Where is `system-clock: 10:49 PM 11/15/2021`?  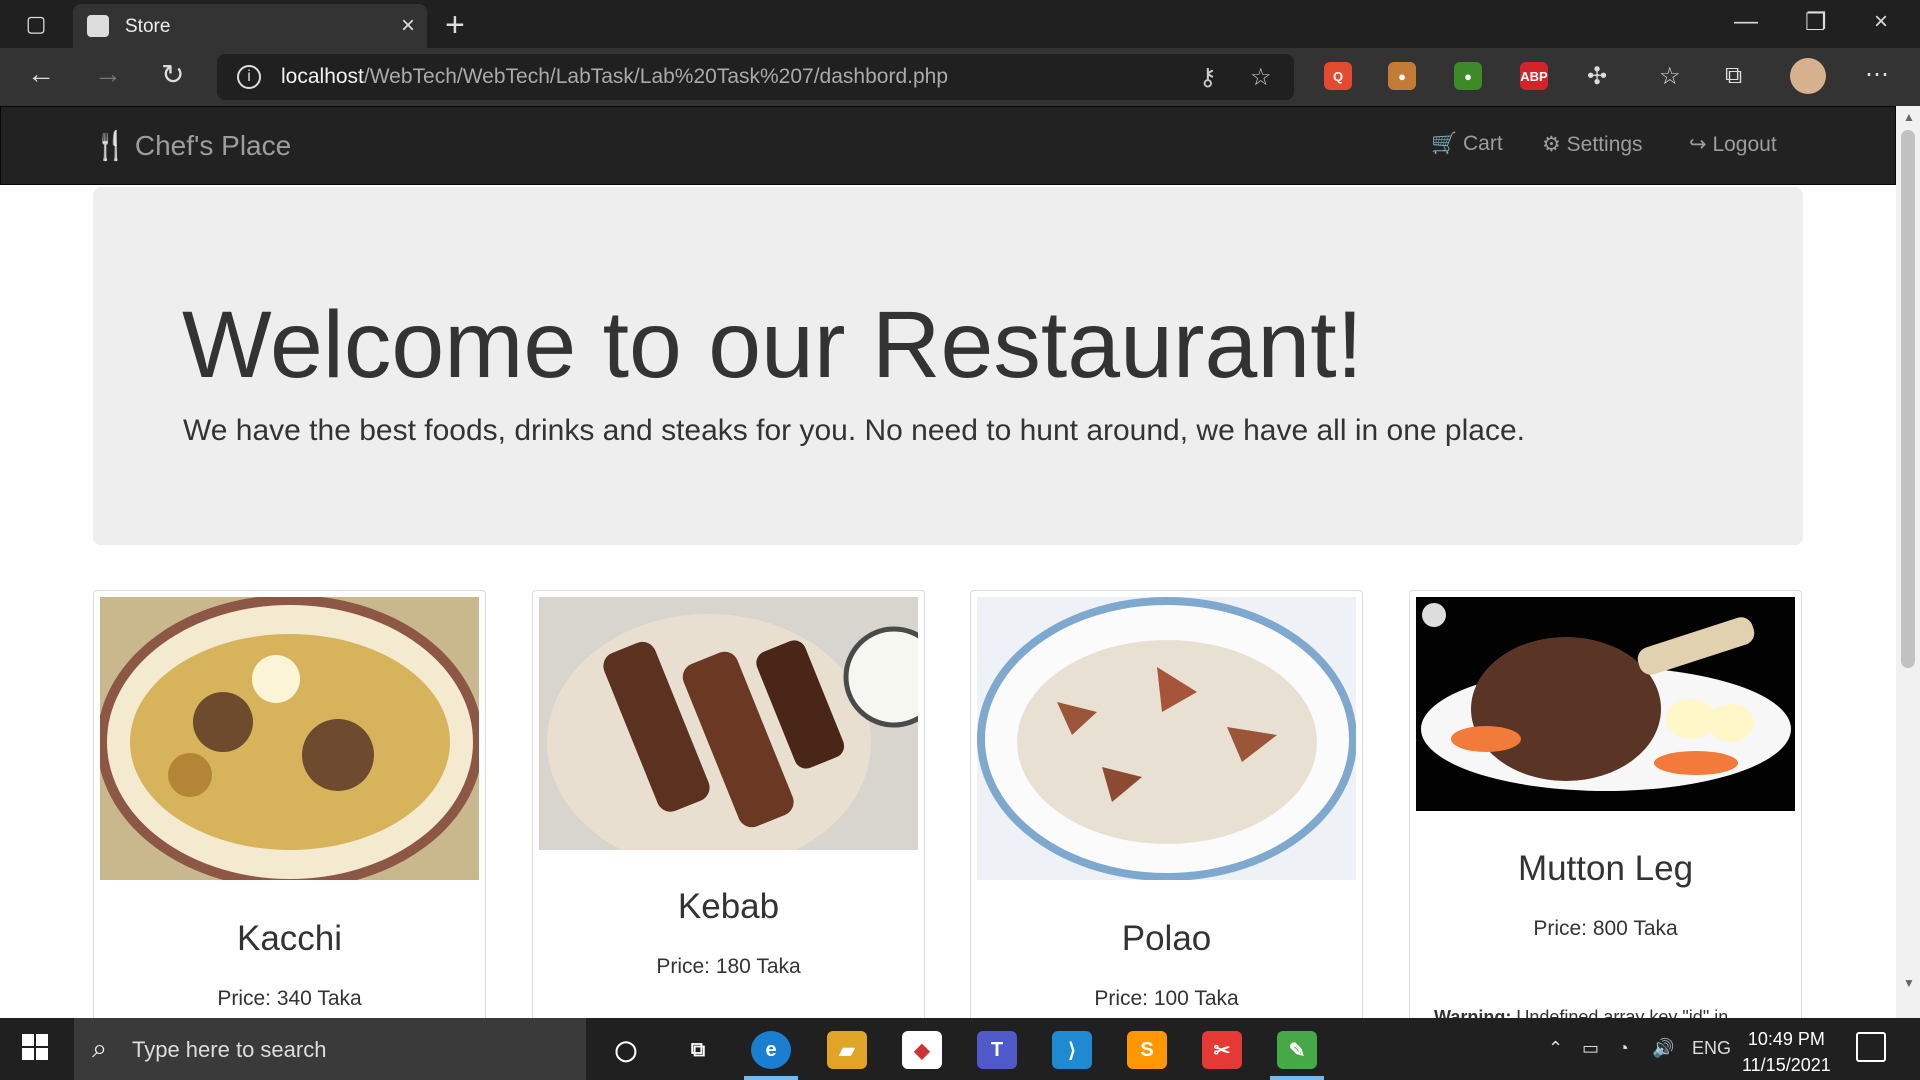
system-clock: 10:49 PM 11/15/2021 is located at coordinates (1786, 1052).